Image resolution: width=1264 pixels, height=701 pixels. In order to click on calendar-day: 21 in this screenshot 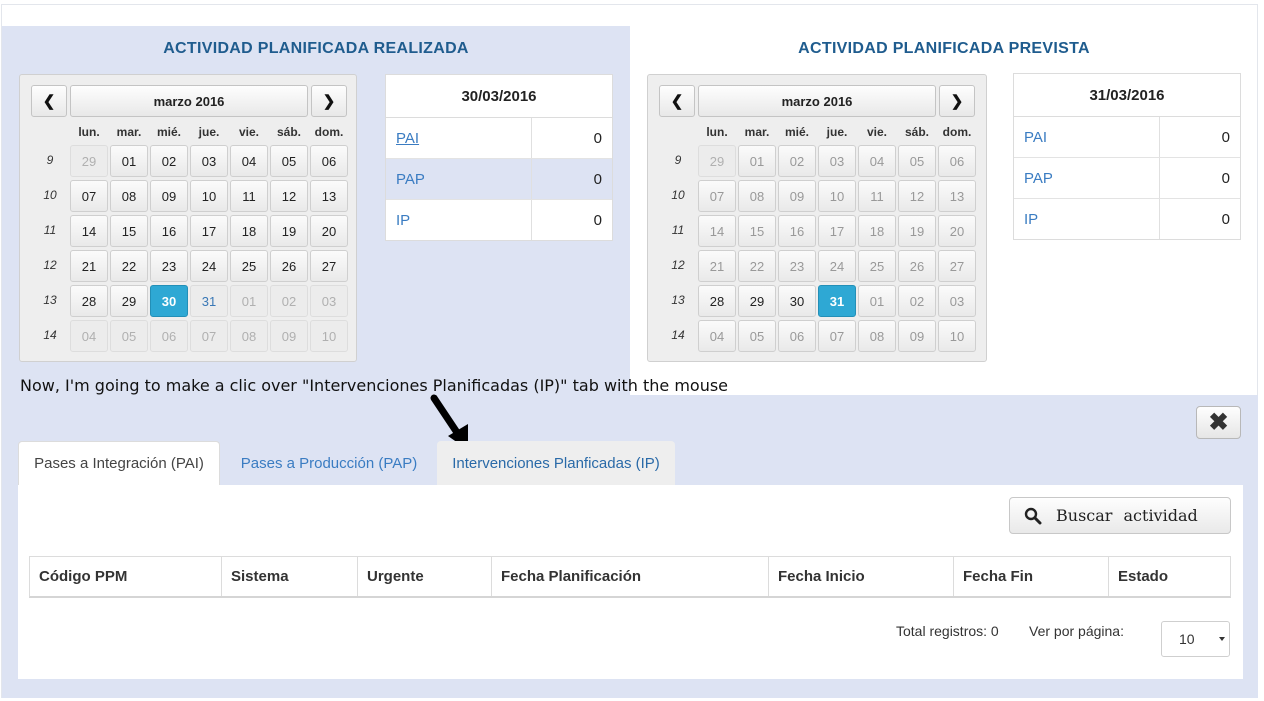, I will do `click(717, 266)`.